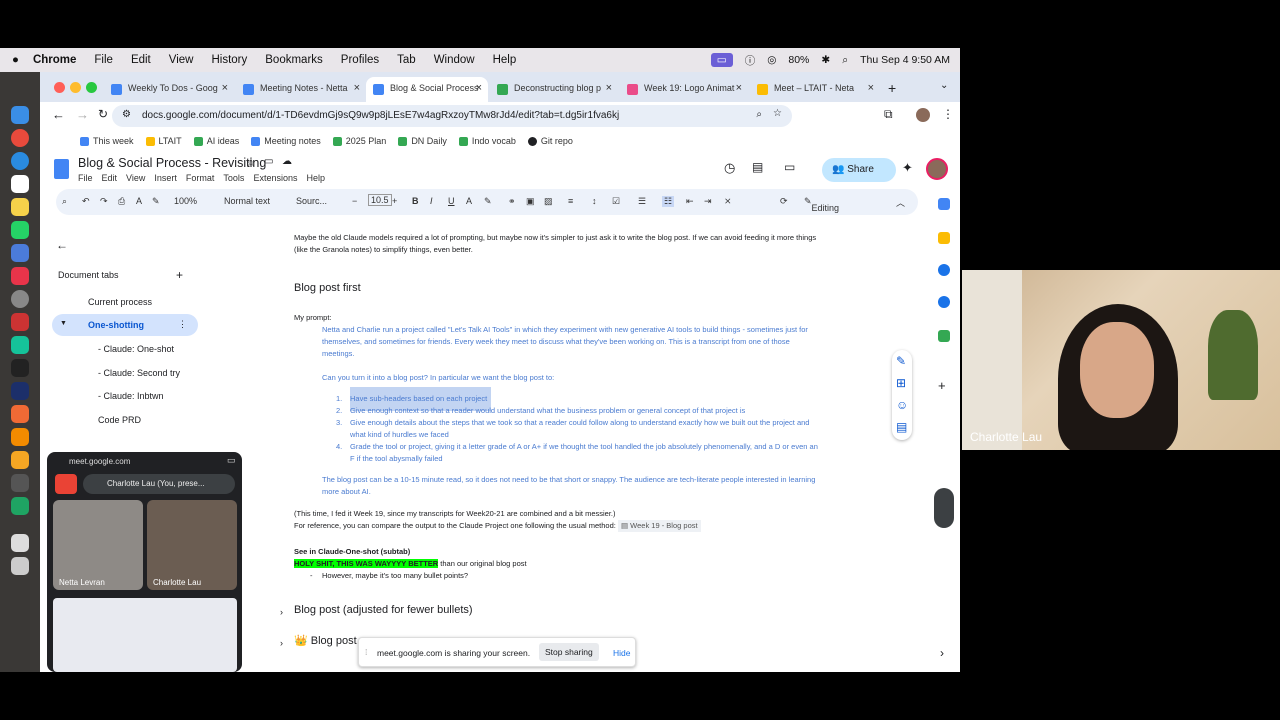 This screenshot has height=720, width=1280. Describe the element at coordinates (422, 141) in the screenshot. I see `bookmark-dn-daily: DN Daily` at that location.